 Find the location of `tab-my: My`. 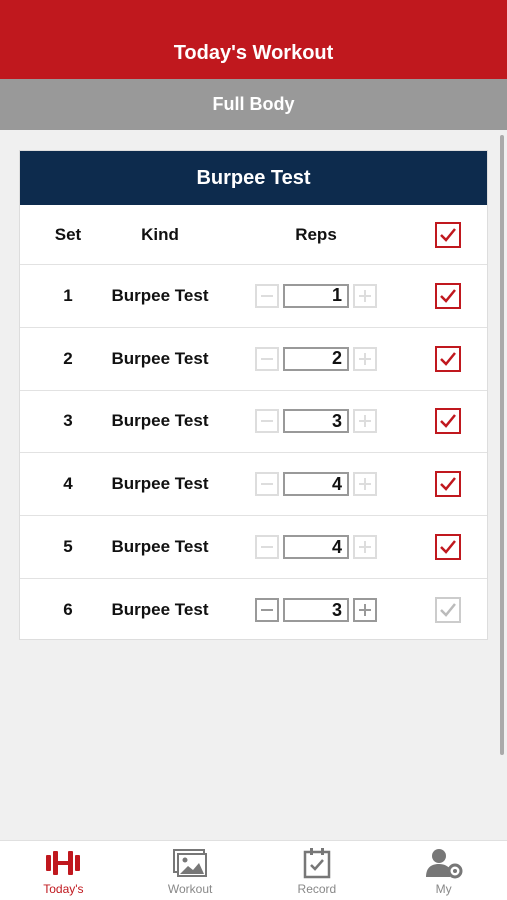

tab-my: My is located at coordinates (443, 870).